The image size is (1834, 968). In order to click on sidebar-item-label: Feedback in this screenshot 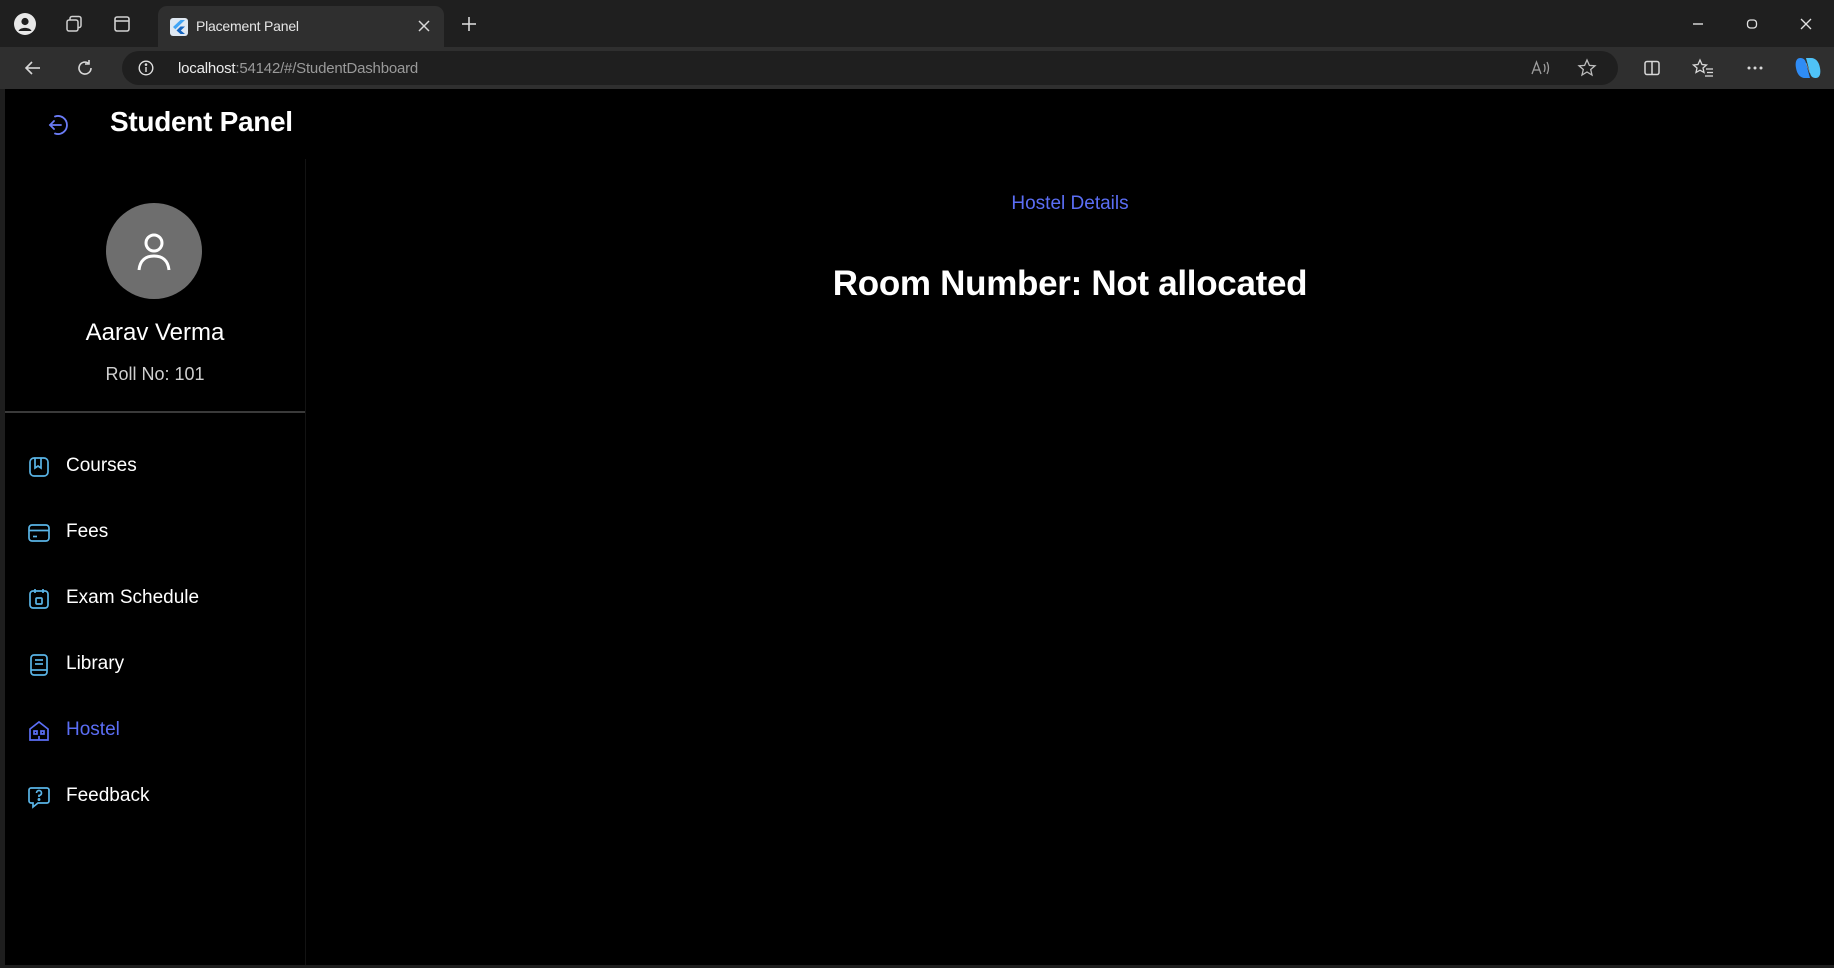, I will do `click(108, 795)`.